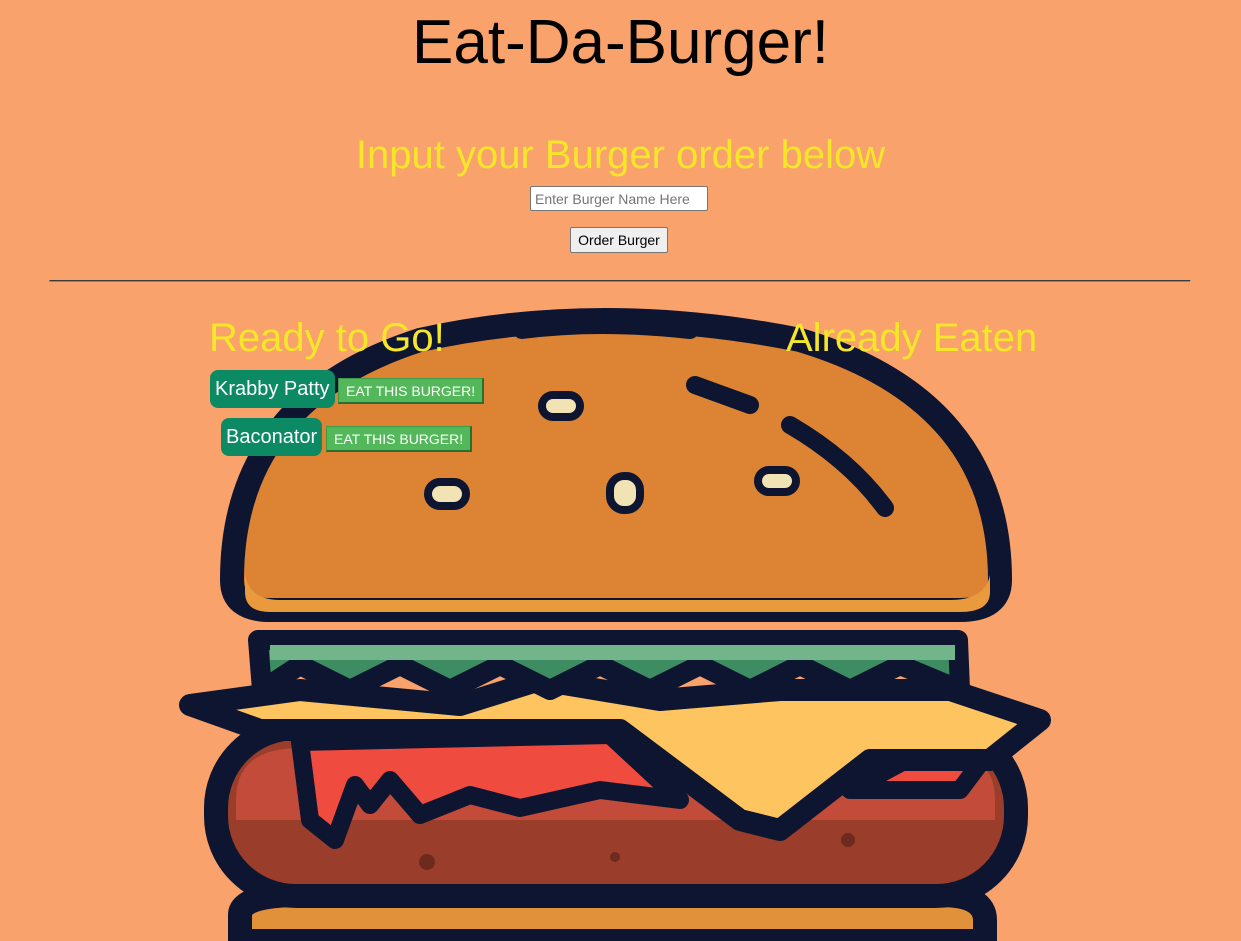  I want to click on ready-to-go-heading: Ready to Go!, so click(327, 338).